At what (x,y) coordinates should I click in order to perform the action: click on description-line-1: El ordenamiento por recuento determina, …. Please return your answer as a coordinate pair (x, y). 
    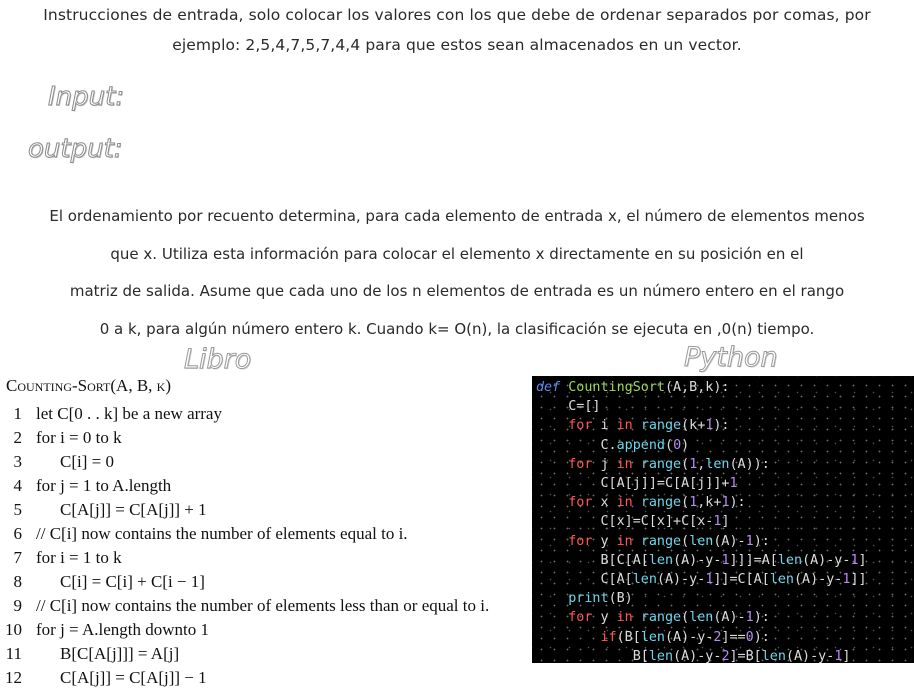
    Looking at the image, I should click on (457, 216).